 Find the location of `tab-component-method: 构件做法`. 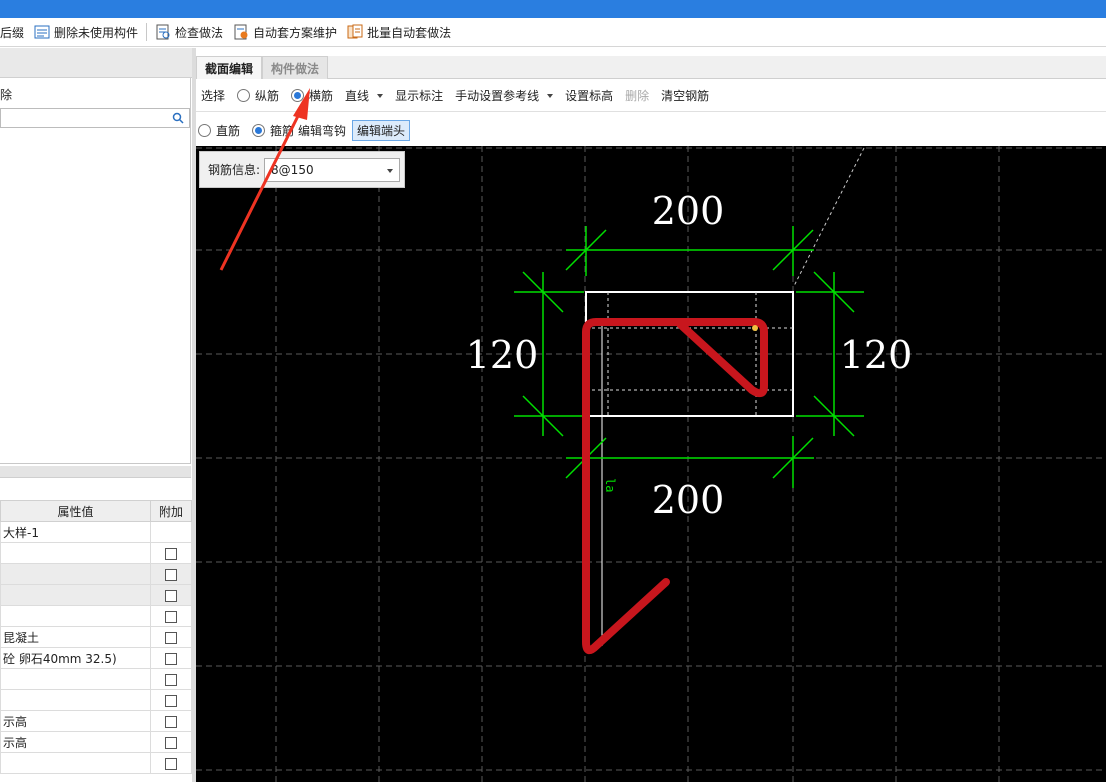

tab-component-method: 构件做法 is located at coordinates (295, 67).